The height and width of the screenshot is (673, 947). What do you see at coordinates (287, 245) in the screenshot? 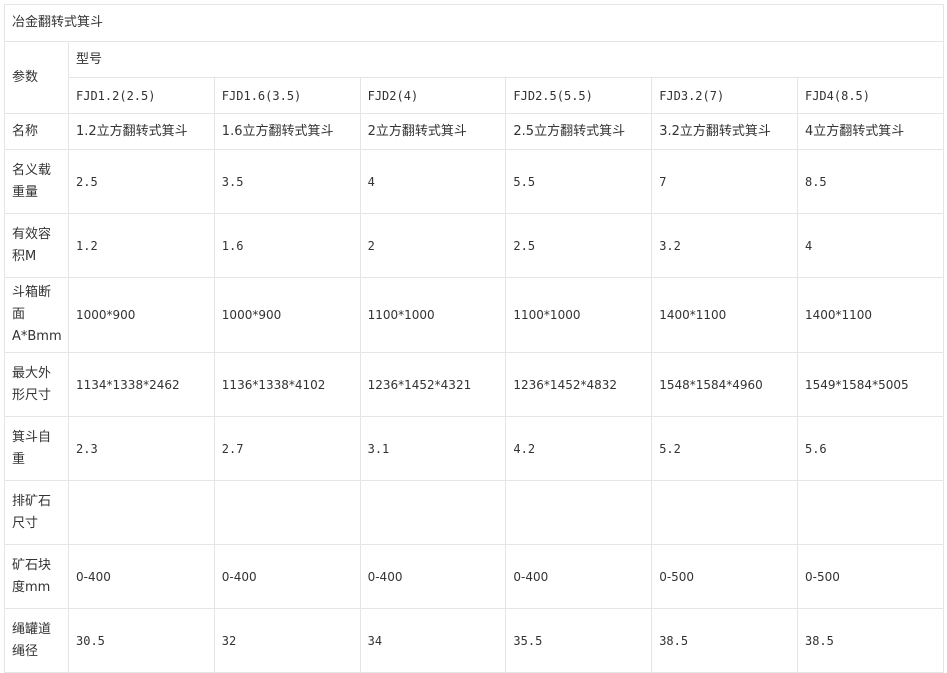
I see `table-cell: 1.6` at bounding box center [287, 245].